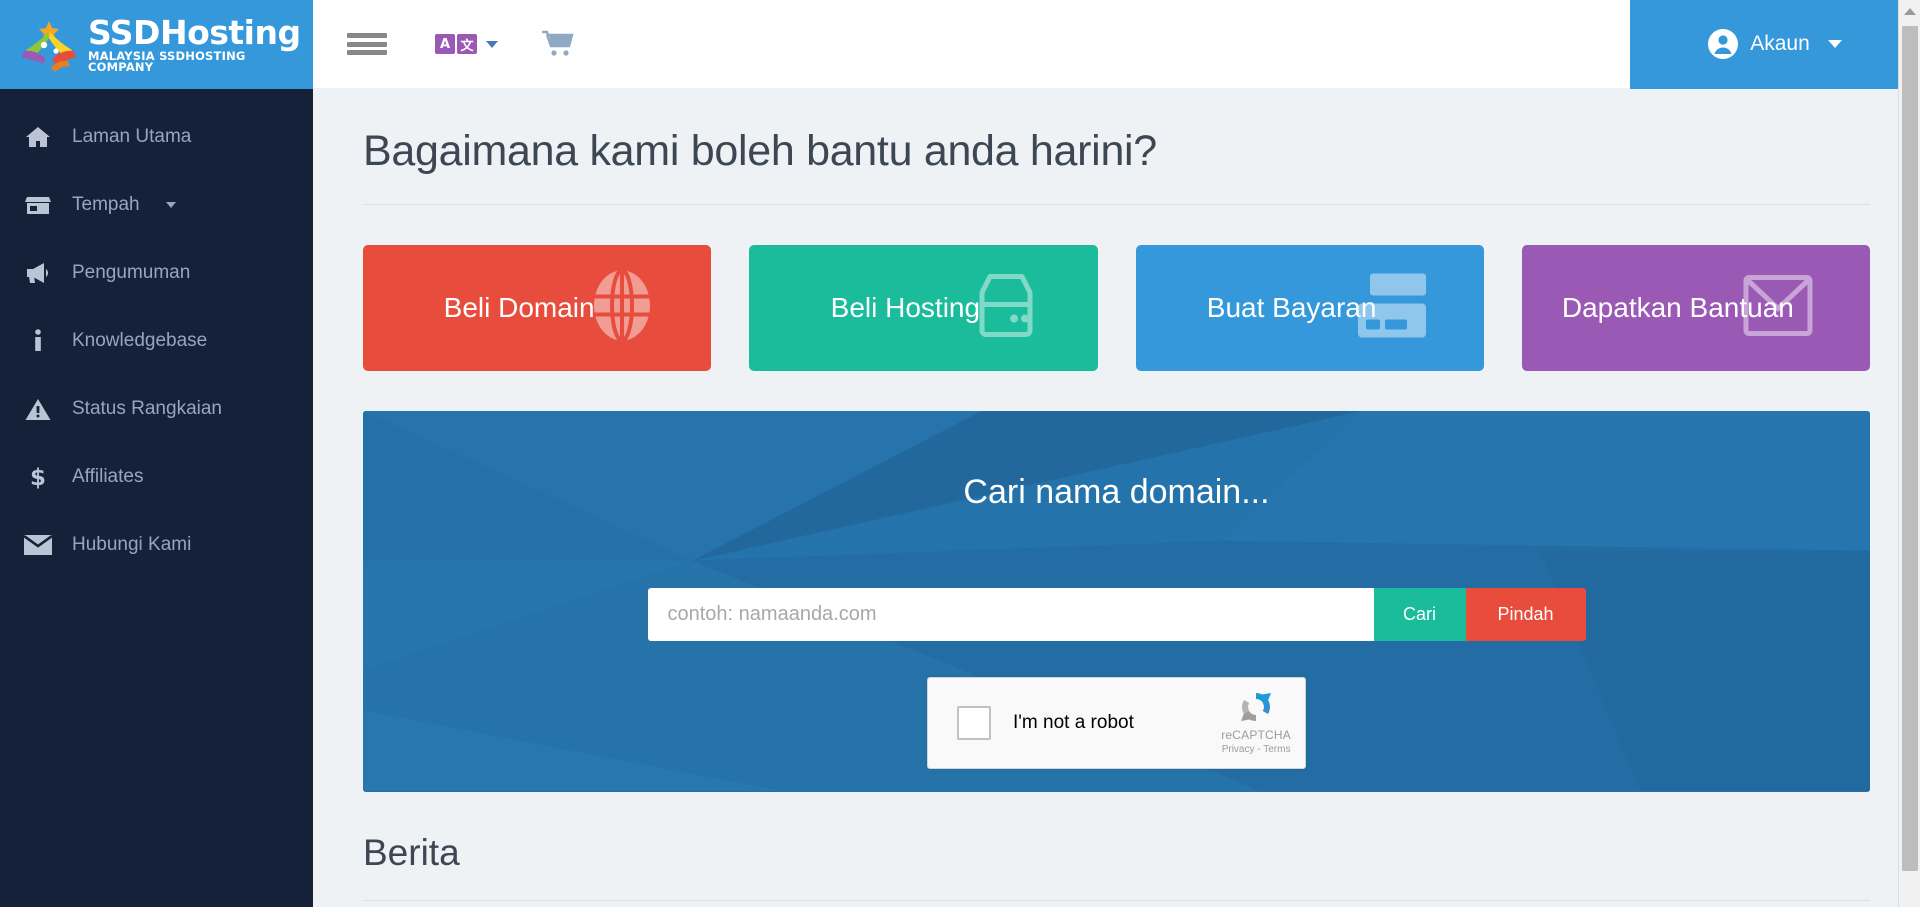  I want to click on megaphone-icon, so click(38, 273).